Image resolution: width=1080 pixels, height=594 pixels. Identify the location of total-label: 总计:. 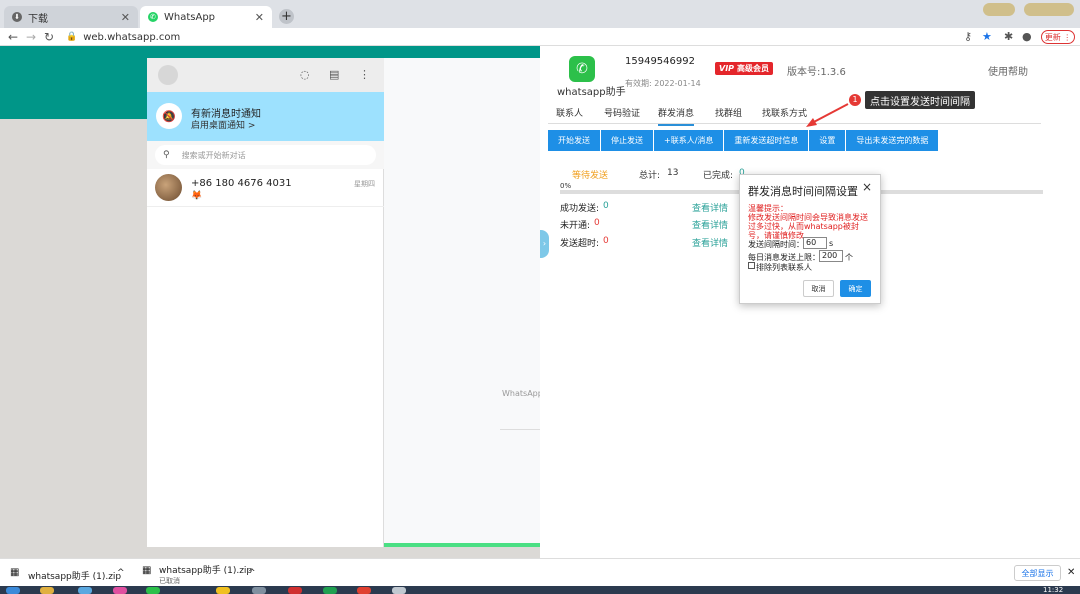
(650, 176).